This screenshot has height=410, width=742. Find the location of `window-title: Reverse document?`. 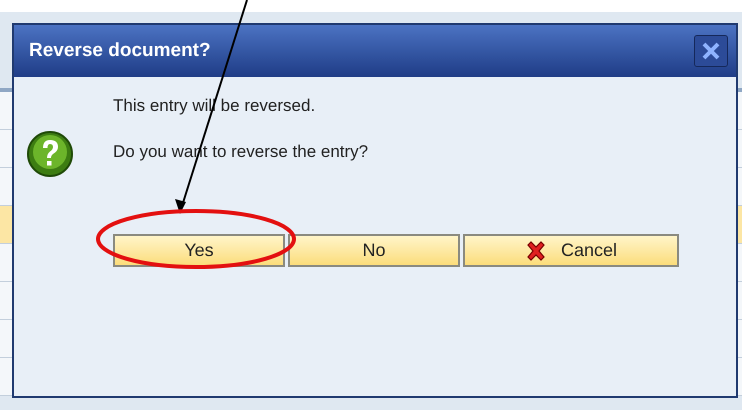

window-title: Reverse document? is located at coordinates (120, 50).